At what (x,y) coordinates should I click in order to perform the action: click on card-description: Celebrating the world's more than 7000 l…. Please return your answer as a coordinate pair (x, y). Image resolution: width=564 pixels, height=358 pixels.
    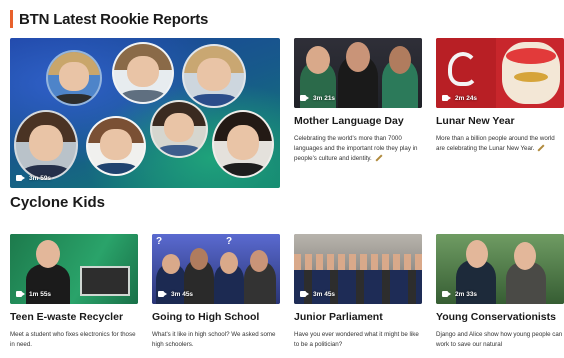
    Looking at the image, I should click on (356, 148).